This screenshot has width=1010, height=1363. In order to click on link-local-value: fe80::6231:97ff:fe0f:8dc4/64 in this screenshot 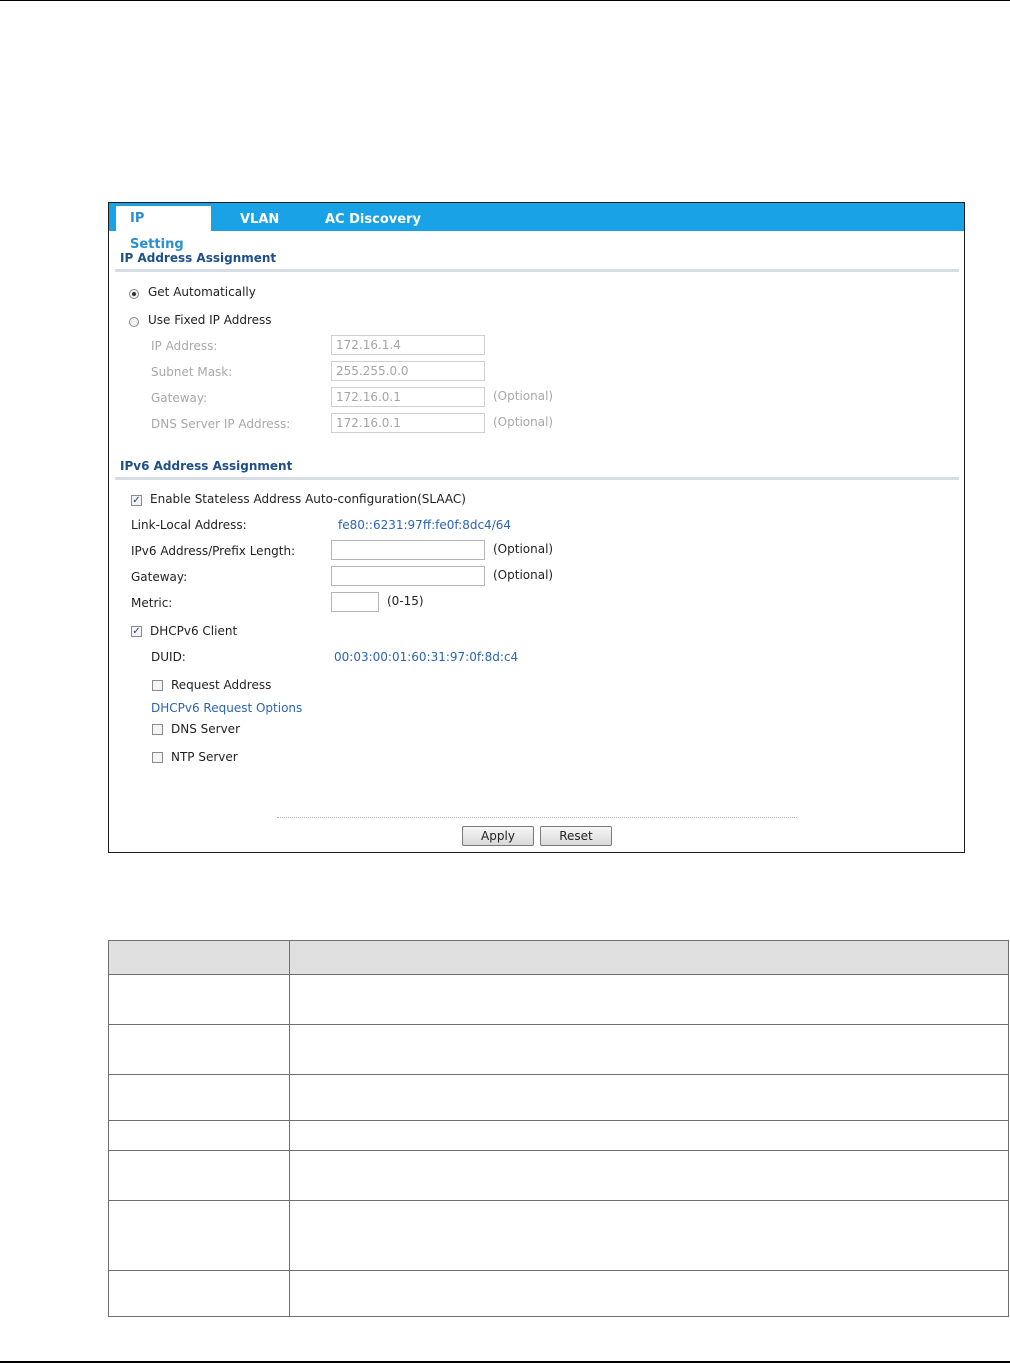, I will do `click(425, 525)`.